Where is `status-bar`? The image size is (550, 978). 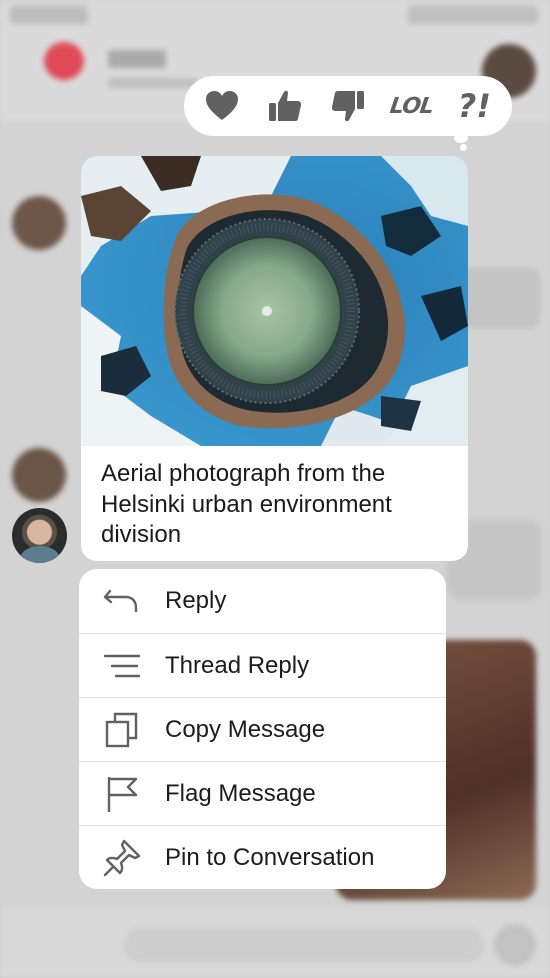
status-bar is located at coordinates (275, 16).